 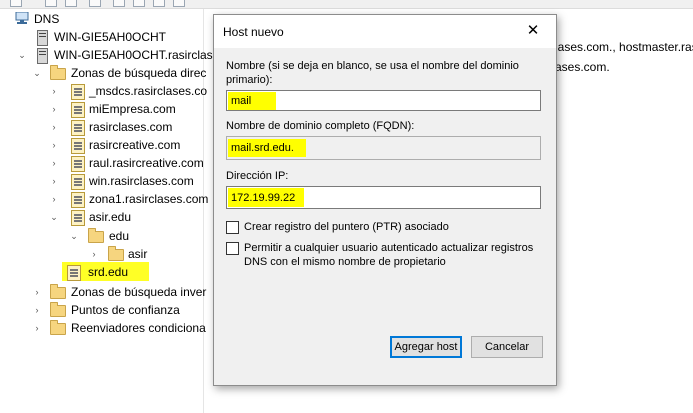 What do you see at coordinates (320, 126) in the screenshot?
I see `fqdn-label: Nombre de dominio completo (FQDN):` at bounding box center [320, 126].